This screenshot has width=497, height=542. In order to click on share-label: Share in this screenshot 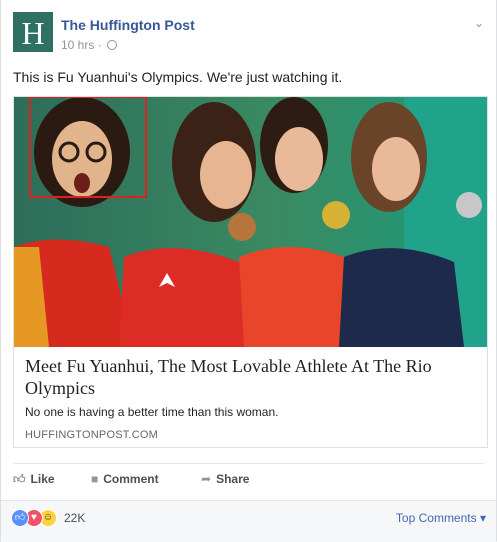, I will do `click(233, 479)`.